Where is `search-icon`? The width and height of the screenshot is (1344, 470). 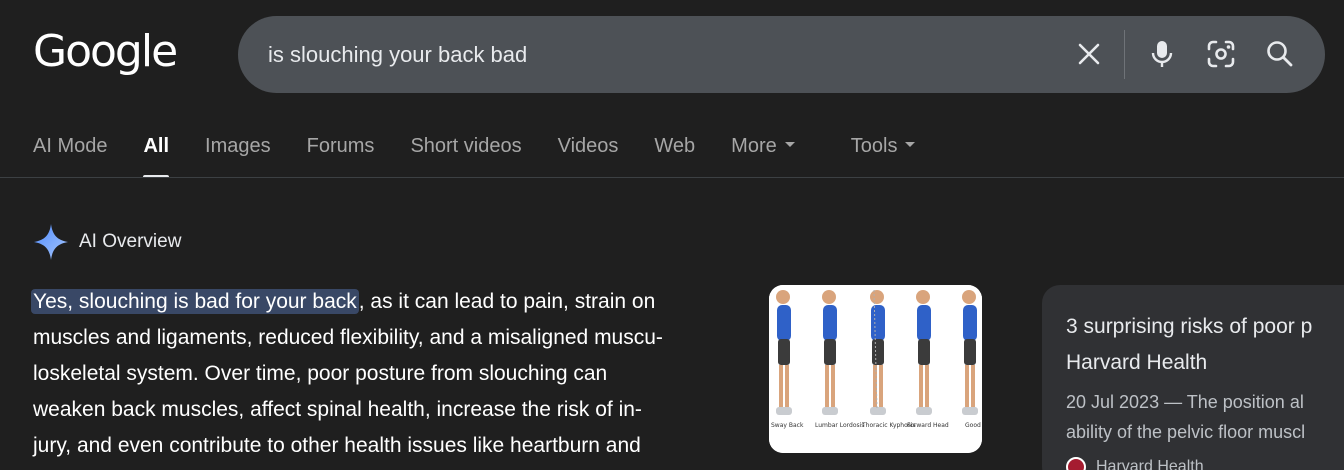
search-icon is located at coordinates (1280, 54).